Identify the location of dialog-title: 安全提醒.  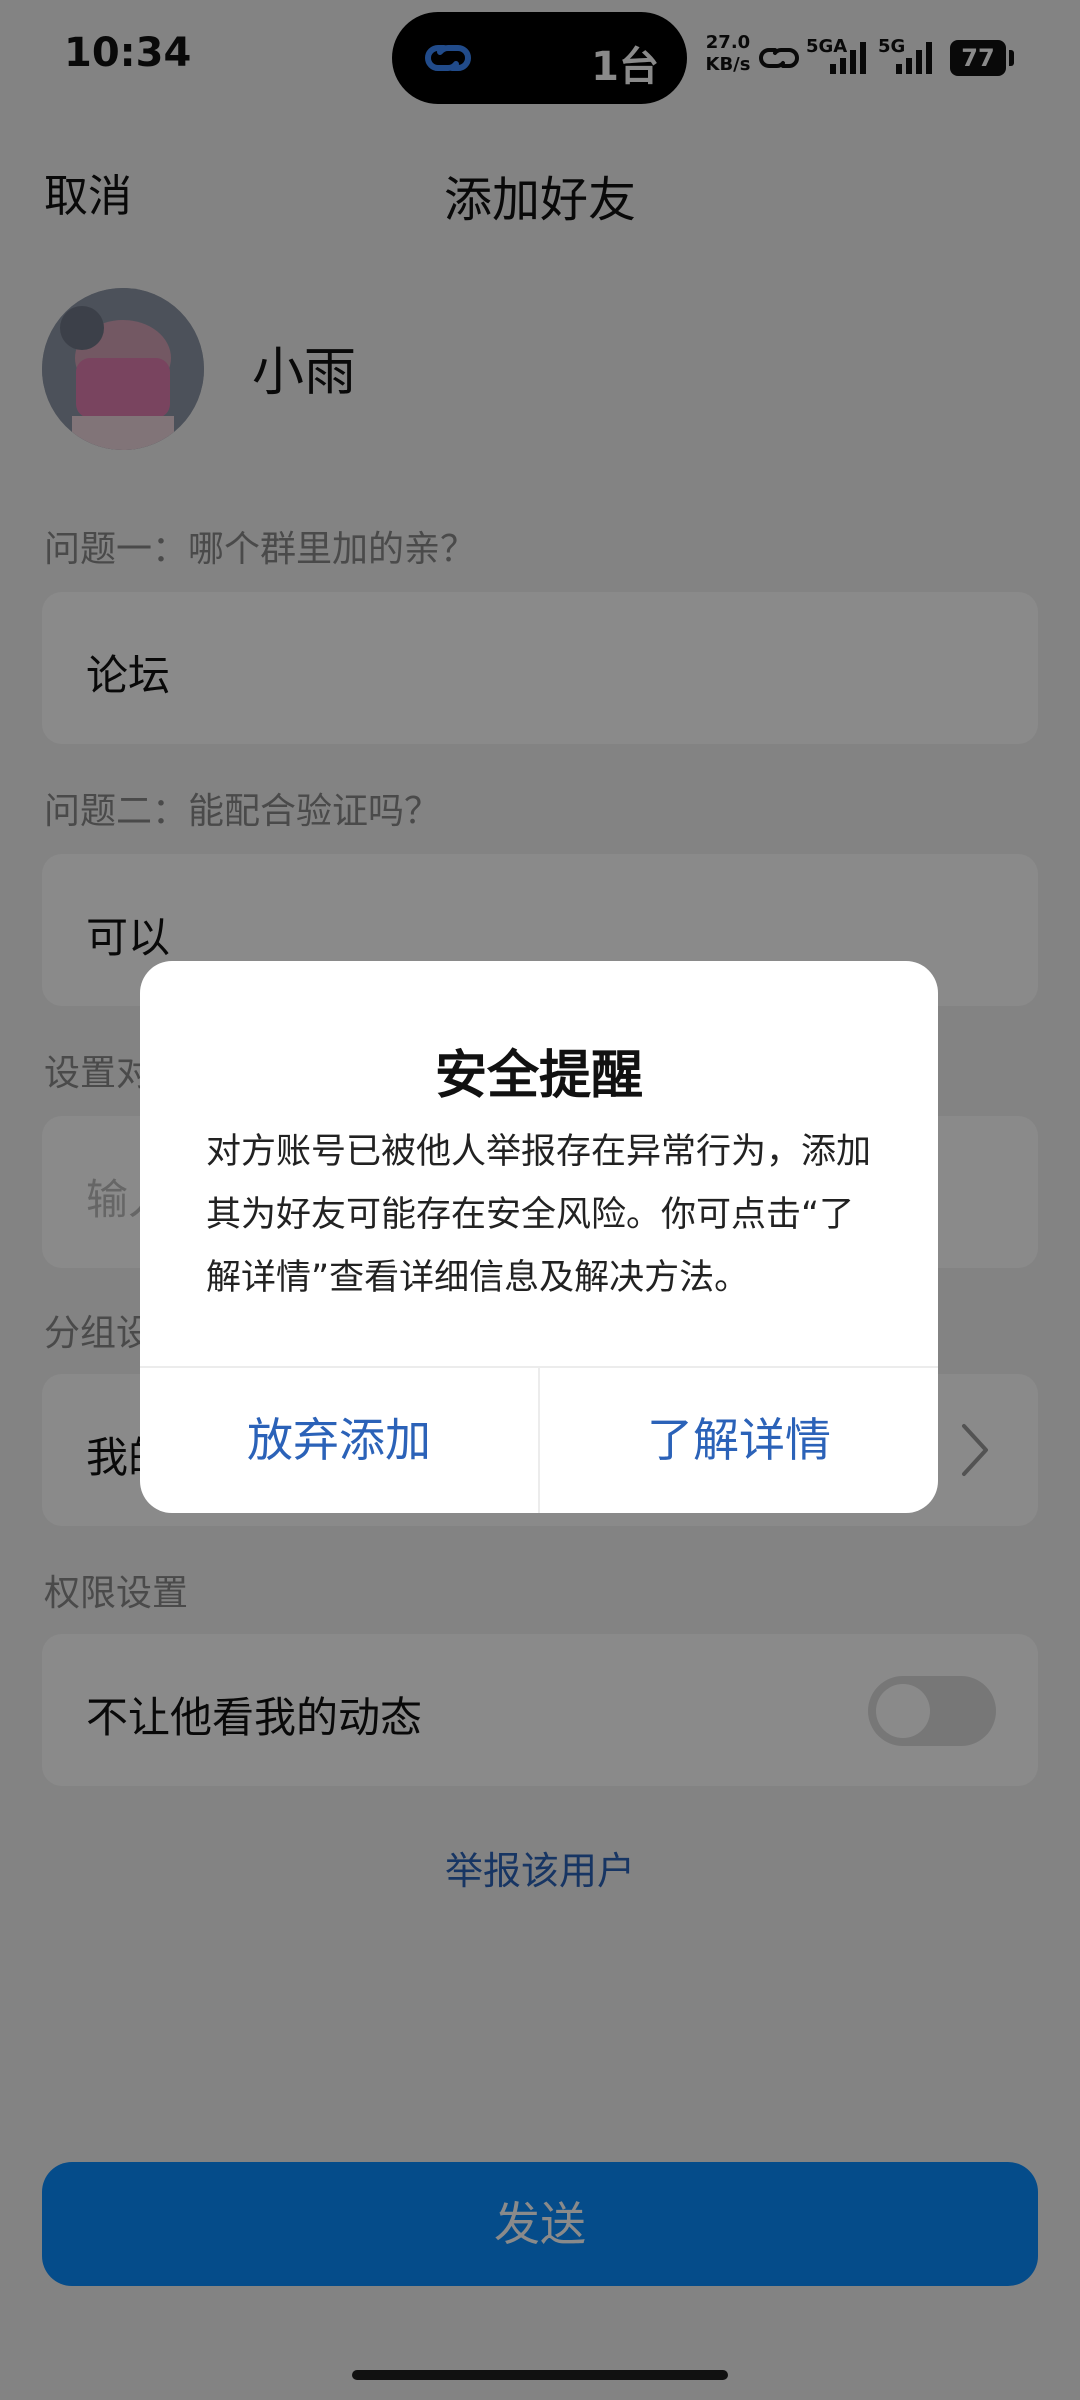
(538, 1076).